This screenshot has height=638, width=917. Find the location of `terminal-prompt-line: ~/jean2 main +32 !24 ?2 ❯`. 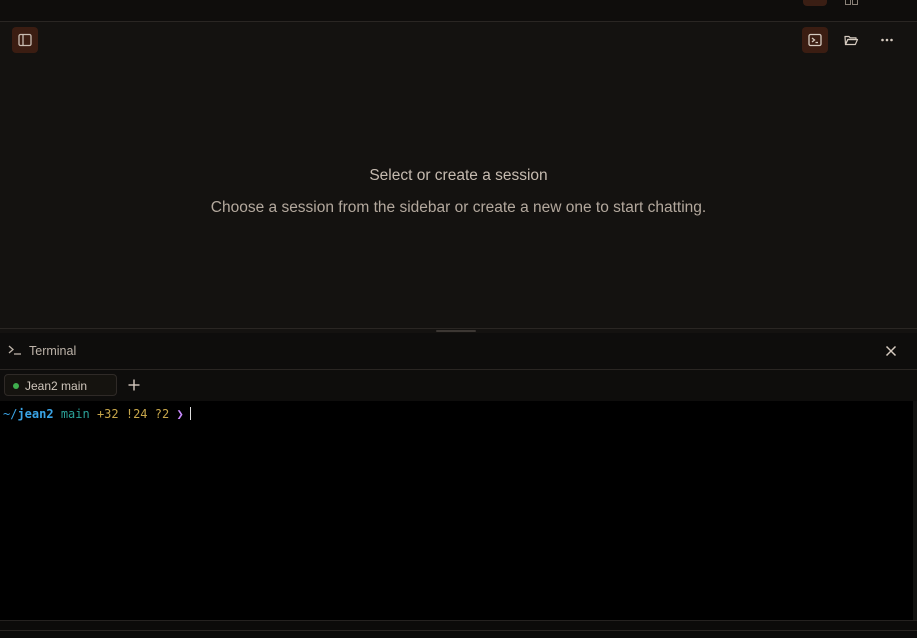

terminal-prompt-line: ~/jean2 main +32 !24 ?2 ❯ is located at coordinates (97, 414).